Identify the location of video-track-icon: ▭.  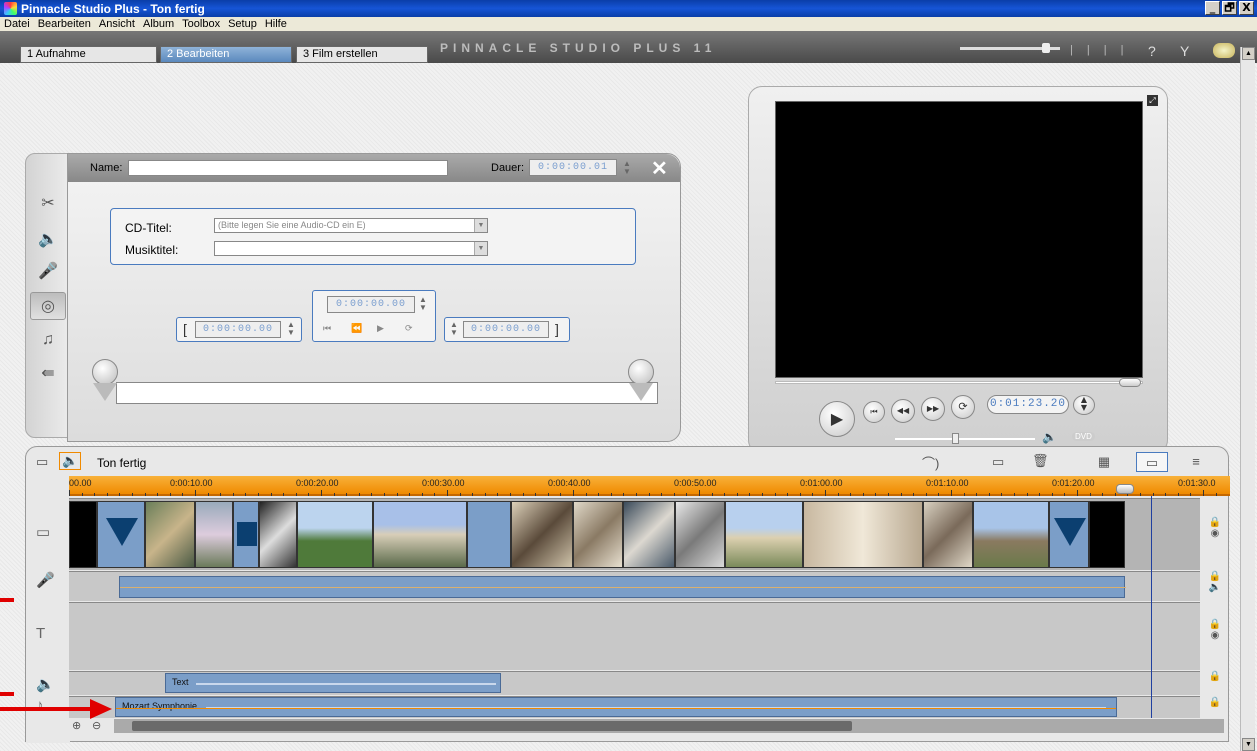
(43, 532).